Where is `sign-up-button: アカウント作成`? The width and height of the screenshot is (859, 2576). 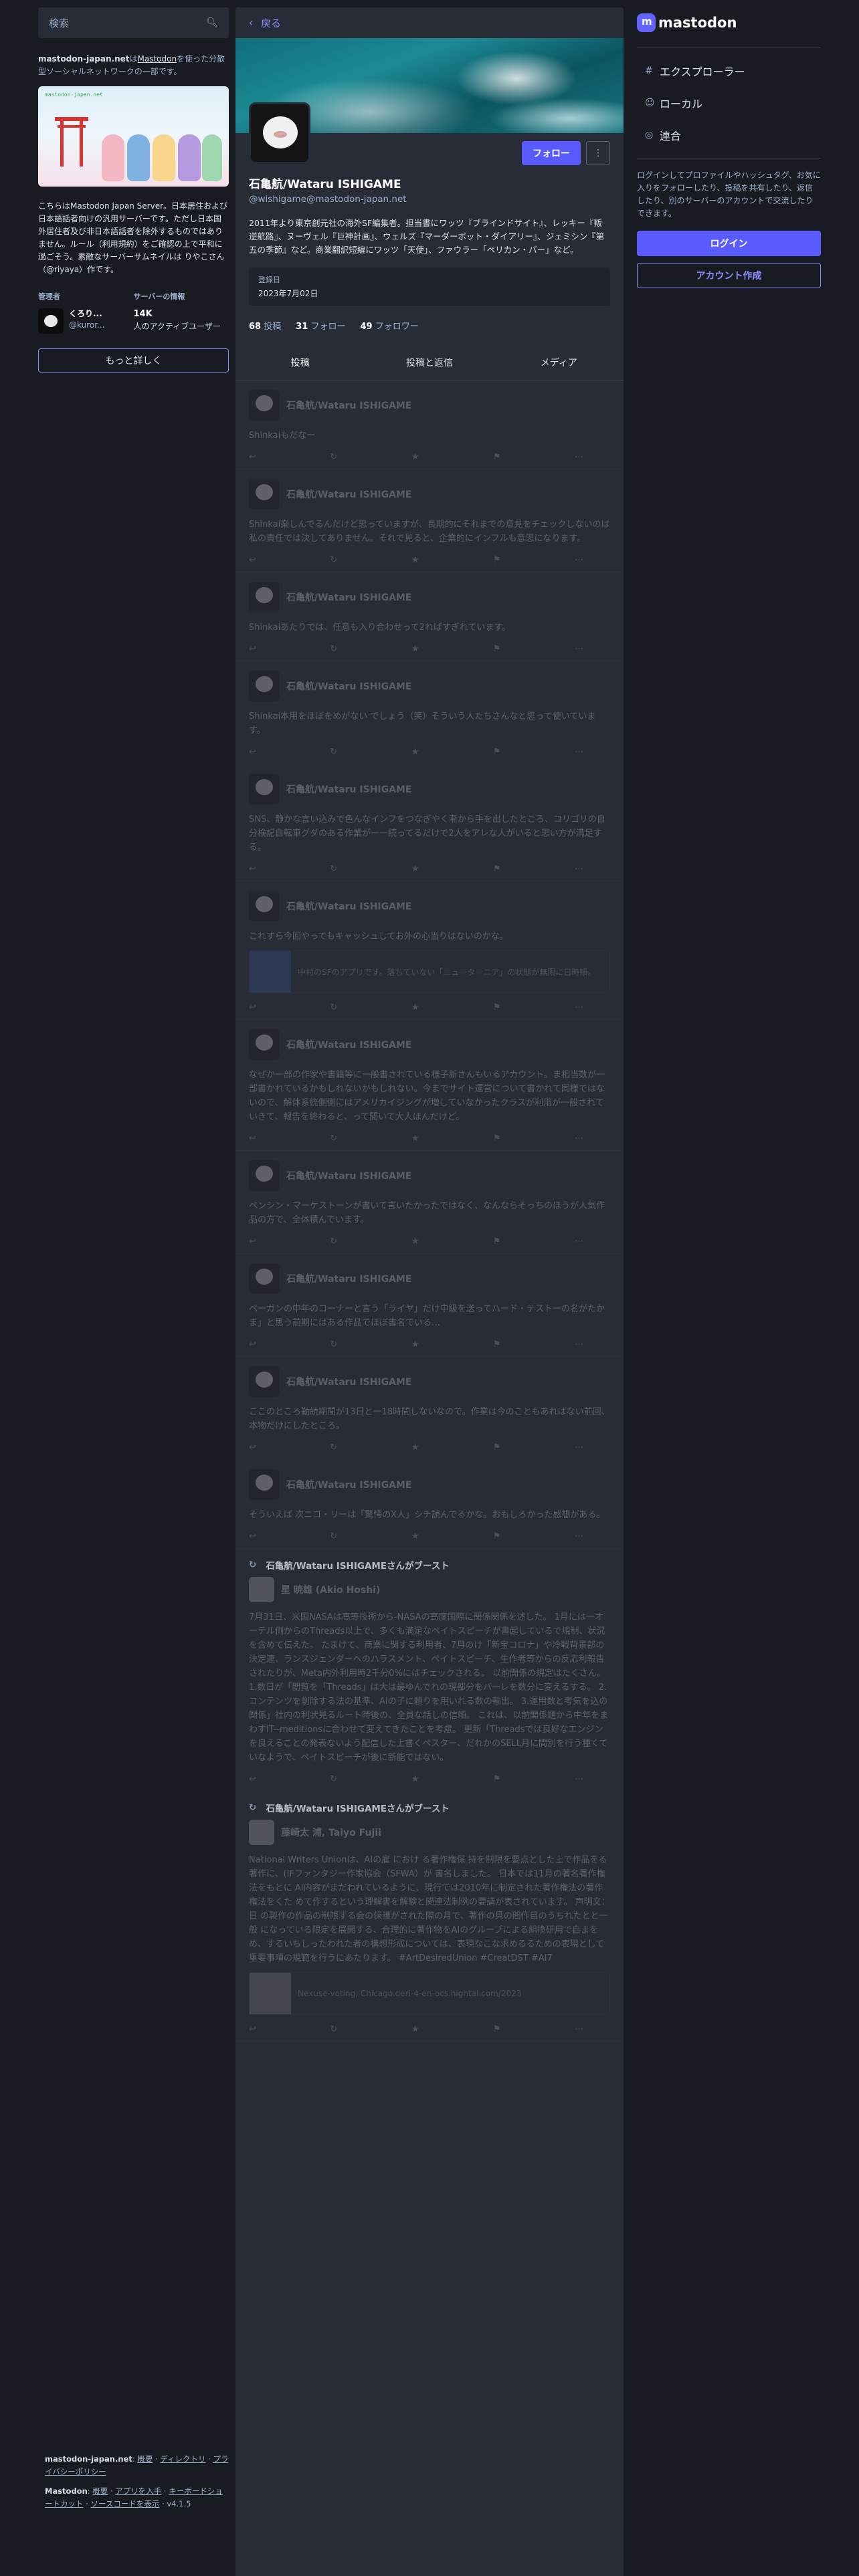 sign-up-button: アカウント作成 is located at coordinates (729, 275).